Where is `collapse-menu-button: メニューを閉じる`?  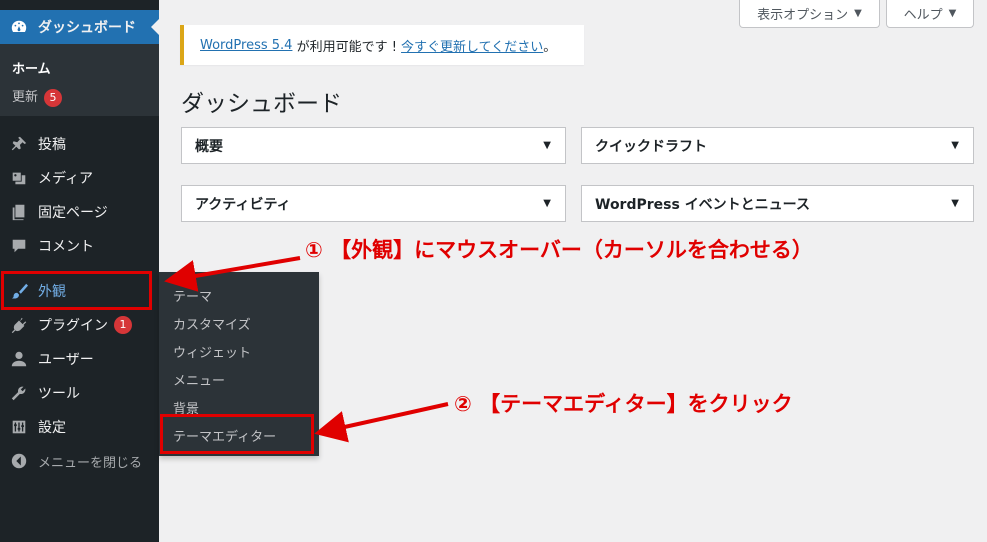
collapse-menu-button: メニューを閉じる is located at coordinates (79, 461).